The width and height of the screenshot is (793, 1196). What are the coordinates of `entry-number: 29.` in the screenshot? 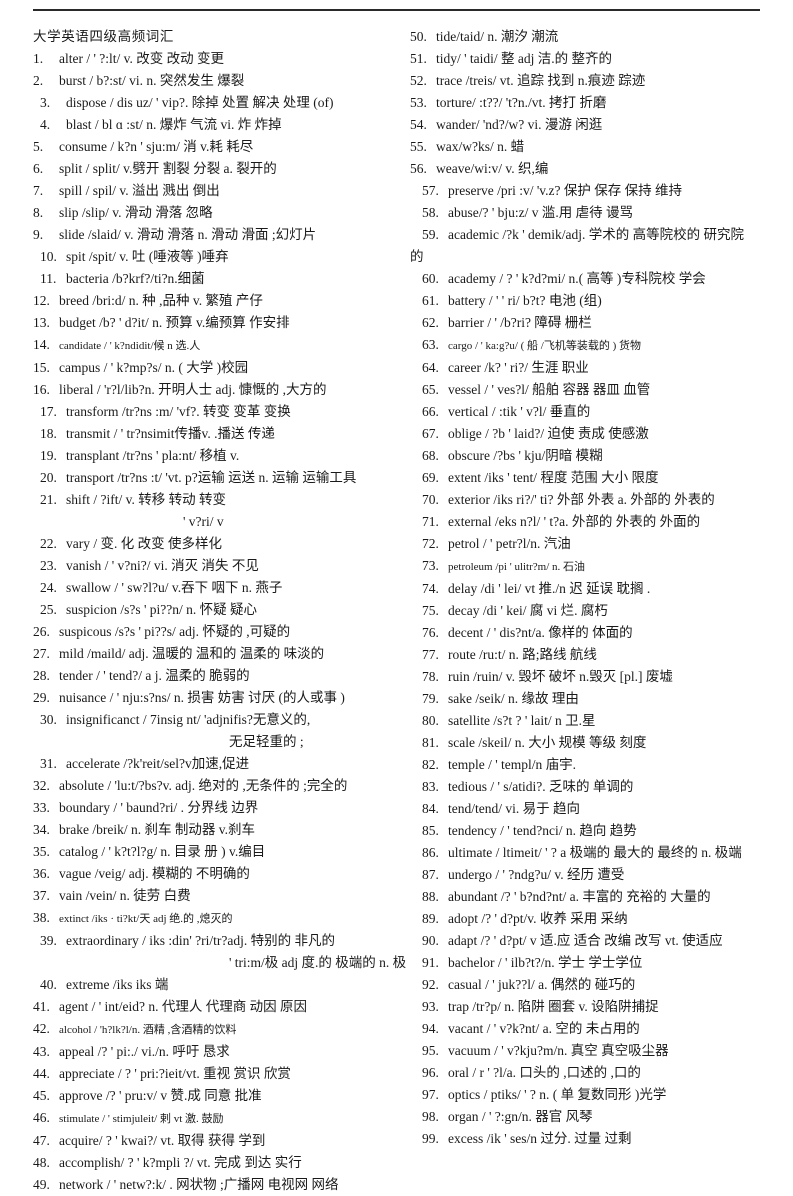 It's located at (41, 697).